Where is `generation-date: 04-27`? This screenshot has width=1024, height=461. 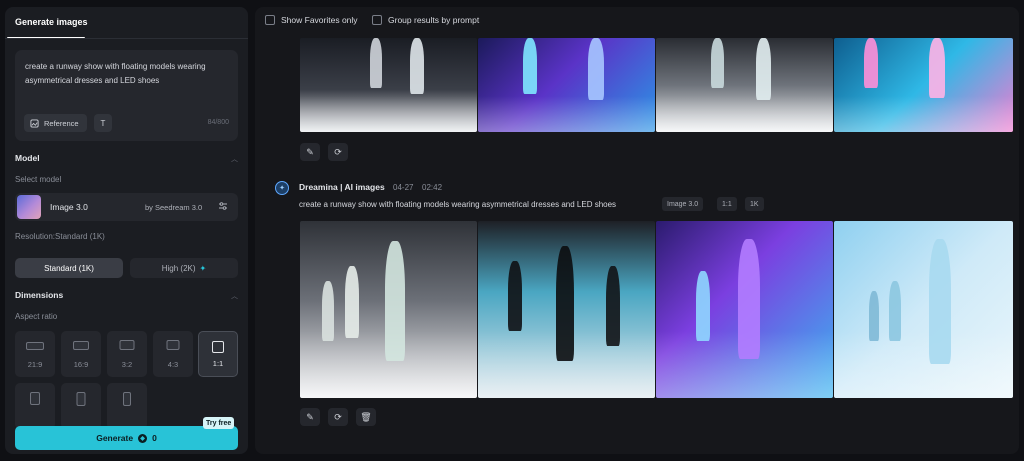 generation-date: 04-27 is located at coordinates (403, 187).